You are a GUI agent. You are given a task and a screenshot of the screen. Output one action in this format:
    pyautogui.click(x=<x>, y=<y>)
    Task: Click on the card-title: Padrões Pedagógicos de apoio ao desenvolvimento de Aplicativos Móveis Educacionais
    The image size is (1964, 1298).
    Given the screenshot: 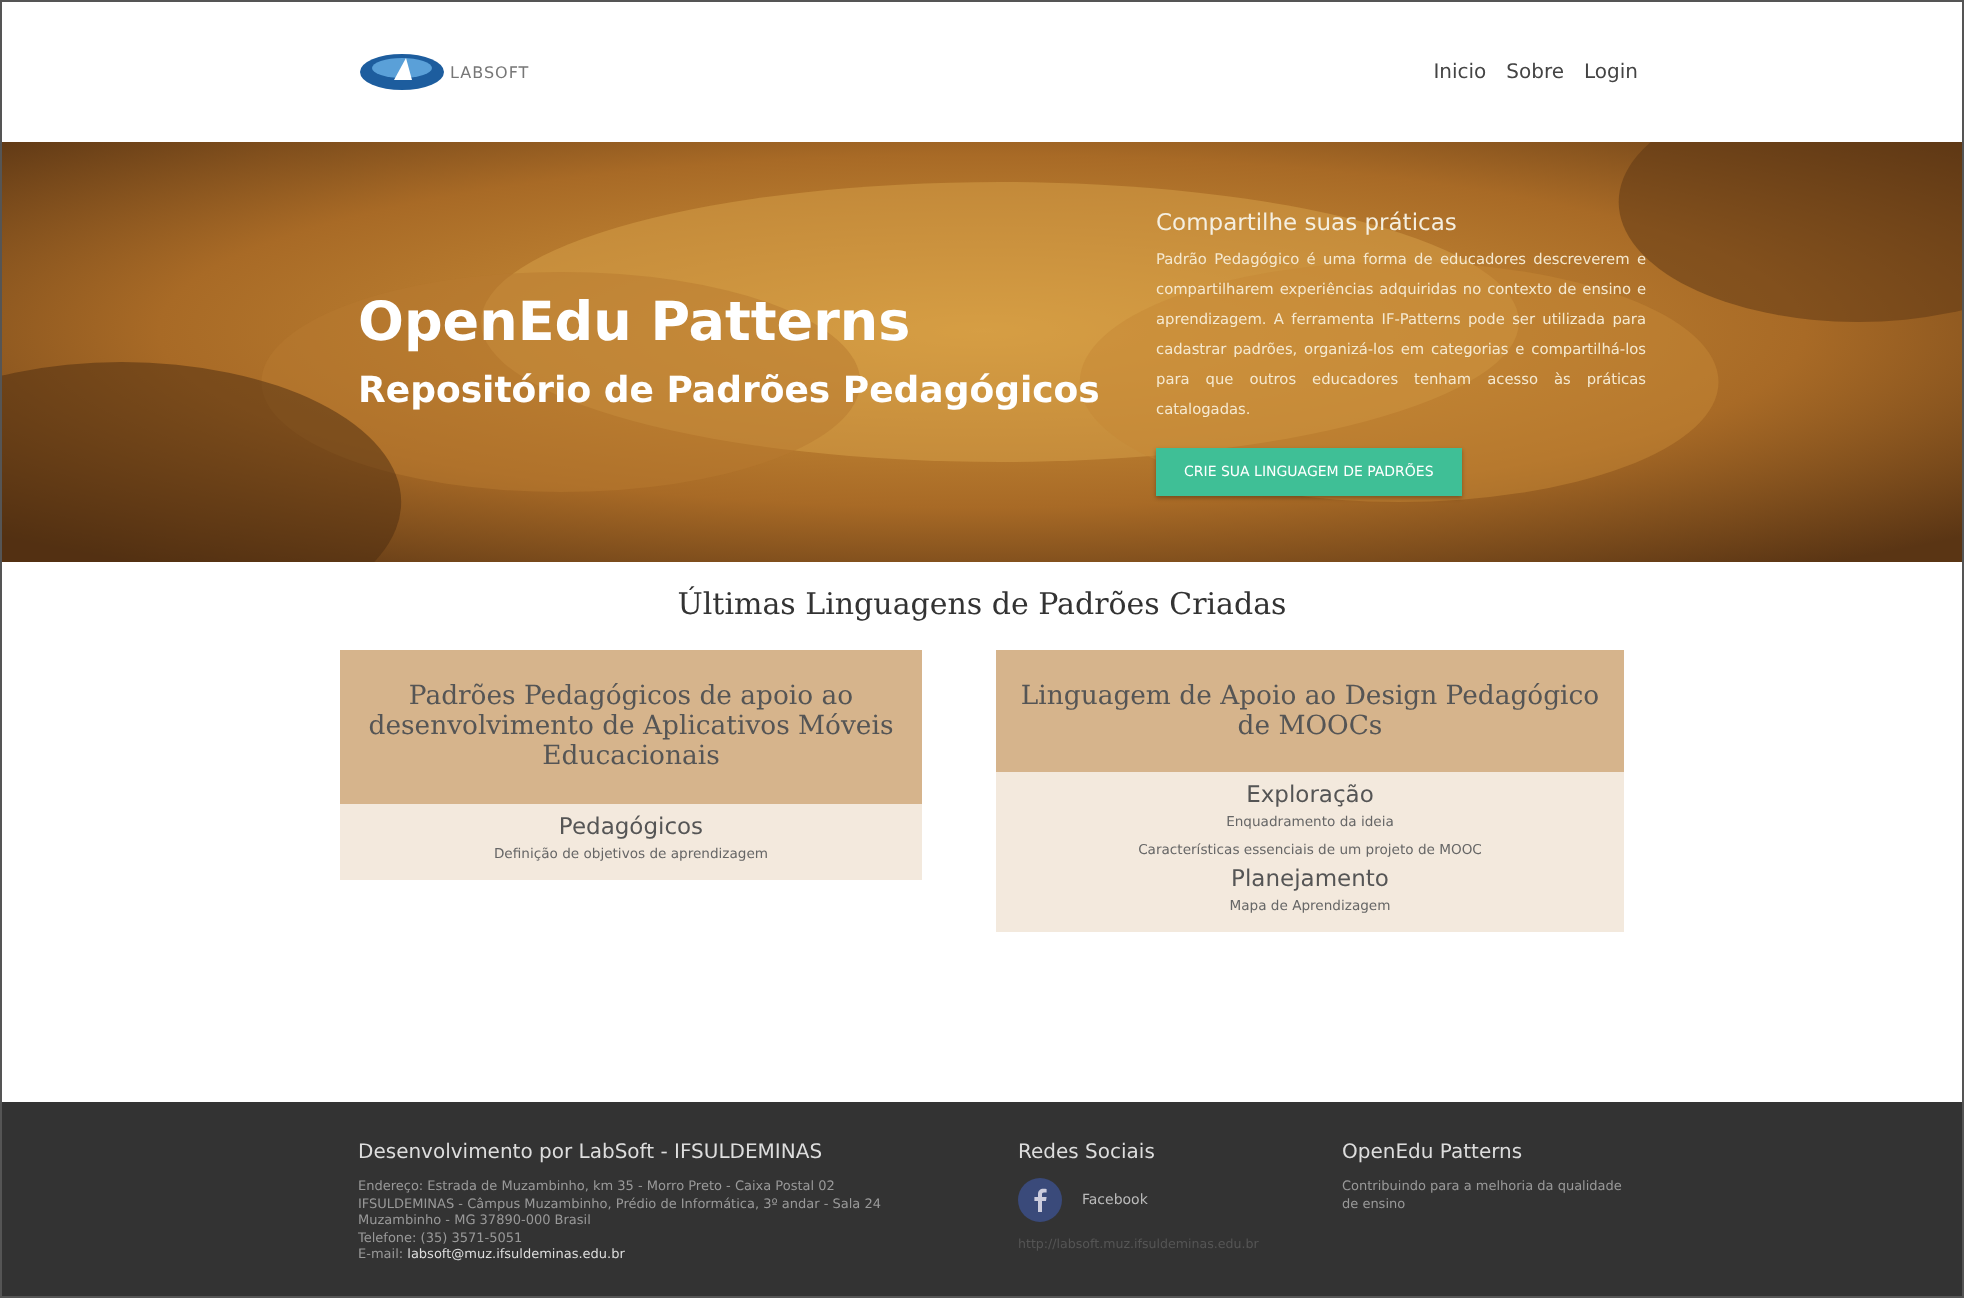 What is the action you would take?
    pyautogui.click(x=631, y=727)
    